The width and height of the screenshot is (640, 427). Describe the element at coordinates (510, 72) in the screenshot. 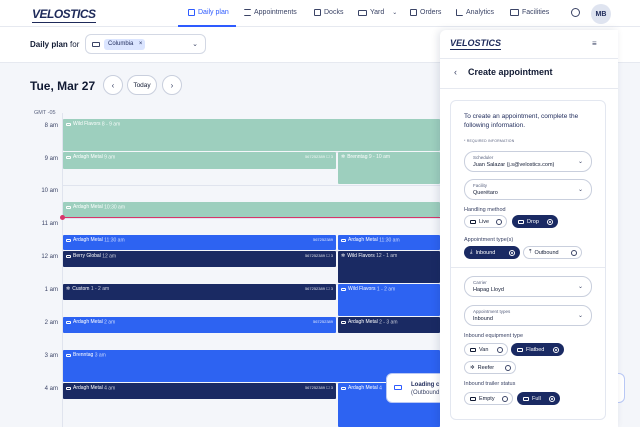

I see `panel-title: Create appointment` at that location.